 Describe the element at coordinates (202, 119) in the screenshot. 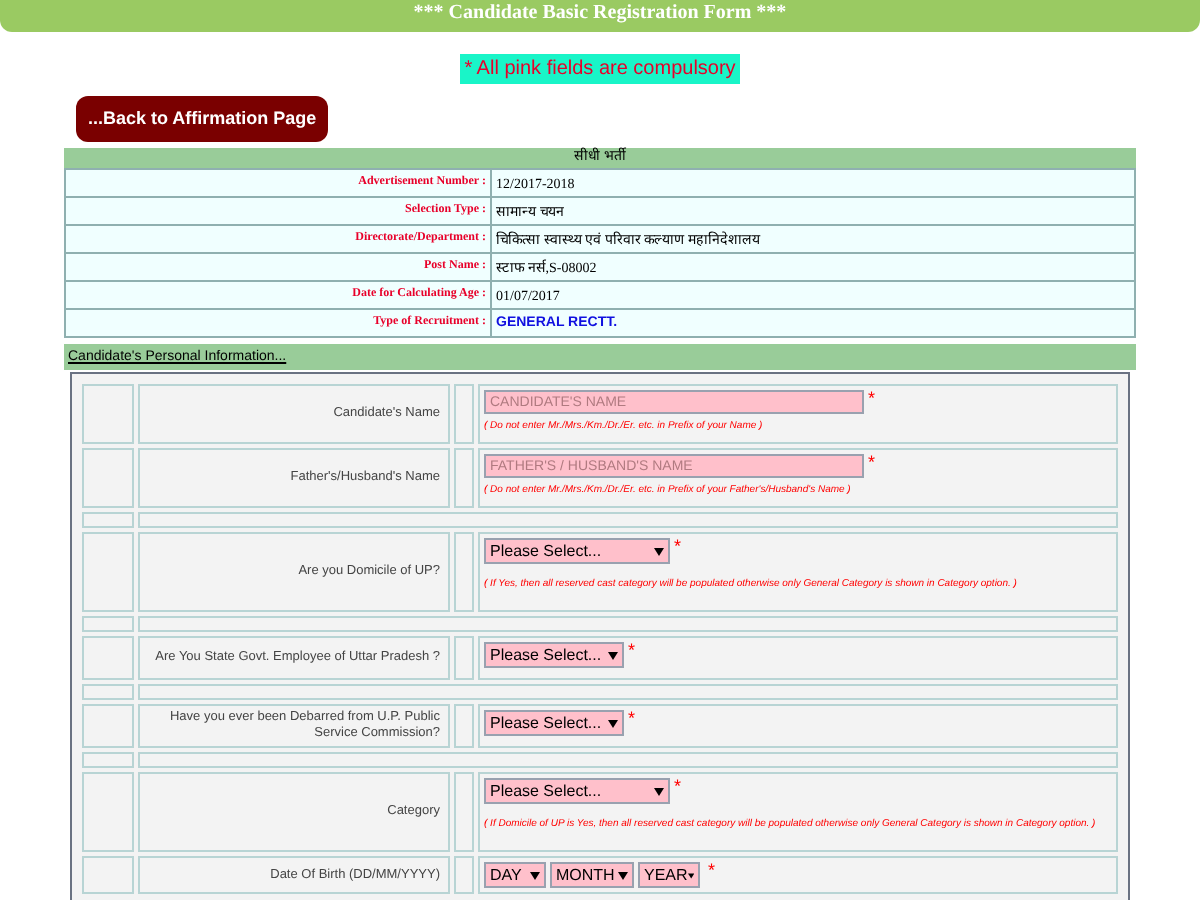

I see `back-button: ...Back to Affirmation Page` at that location.